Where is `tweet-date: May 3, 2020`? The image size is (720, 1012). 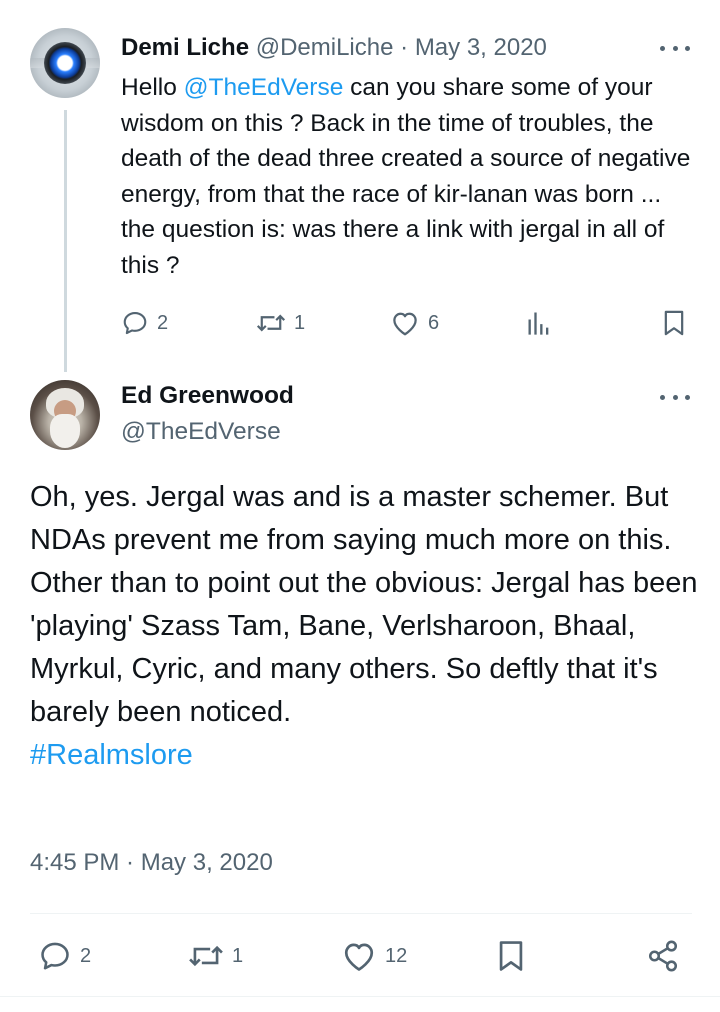 tweet-date: May 3, 2020 is located at coordinates (481, 47).